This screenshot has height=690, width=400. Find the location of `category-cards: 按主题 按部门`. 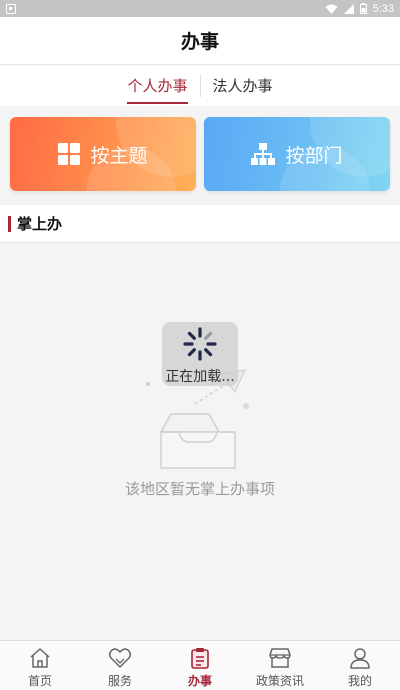

category-cards: 按主题 按部门 is located at coordinates (200, 155).